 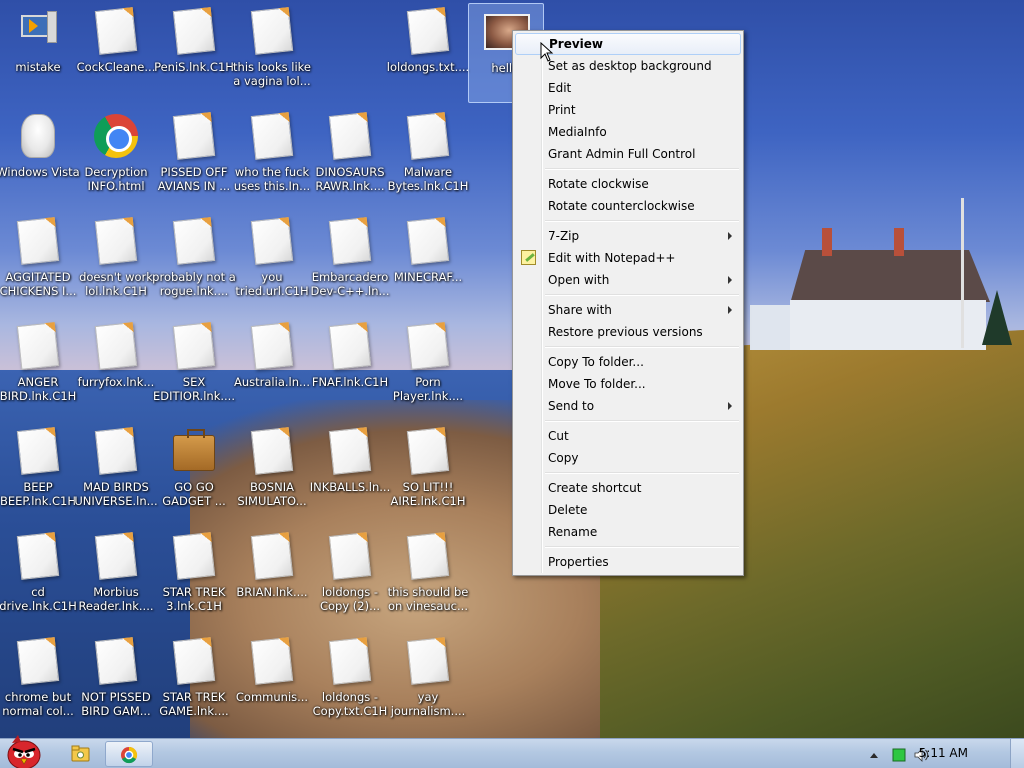 I want to click on menu-item-grant-admin-full-control: Grant Admin Full Control, so click(x=628, y=154).